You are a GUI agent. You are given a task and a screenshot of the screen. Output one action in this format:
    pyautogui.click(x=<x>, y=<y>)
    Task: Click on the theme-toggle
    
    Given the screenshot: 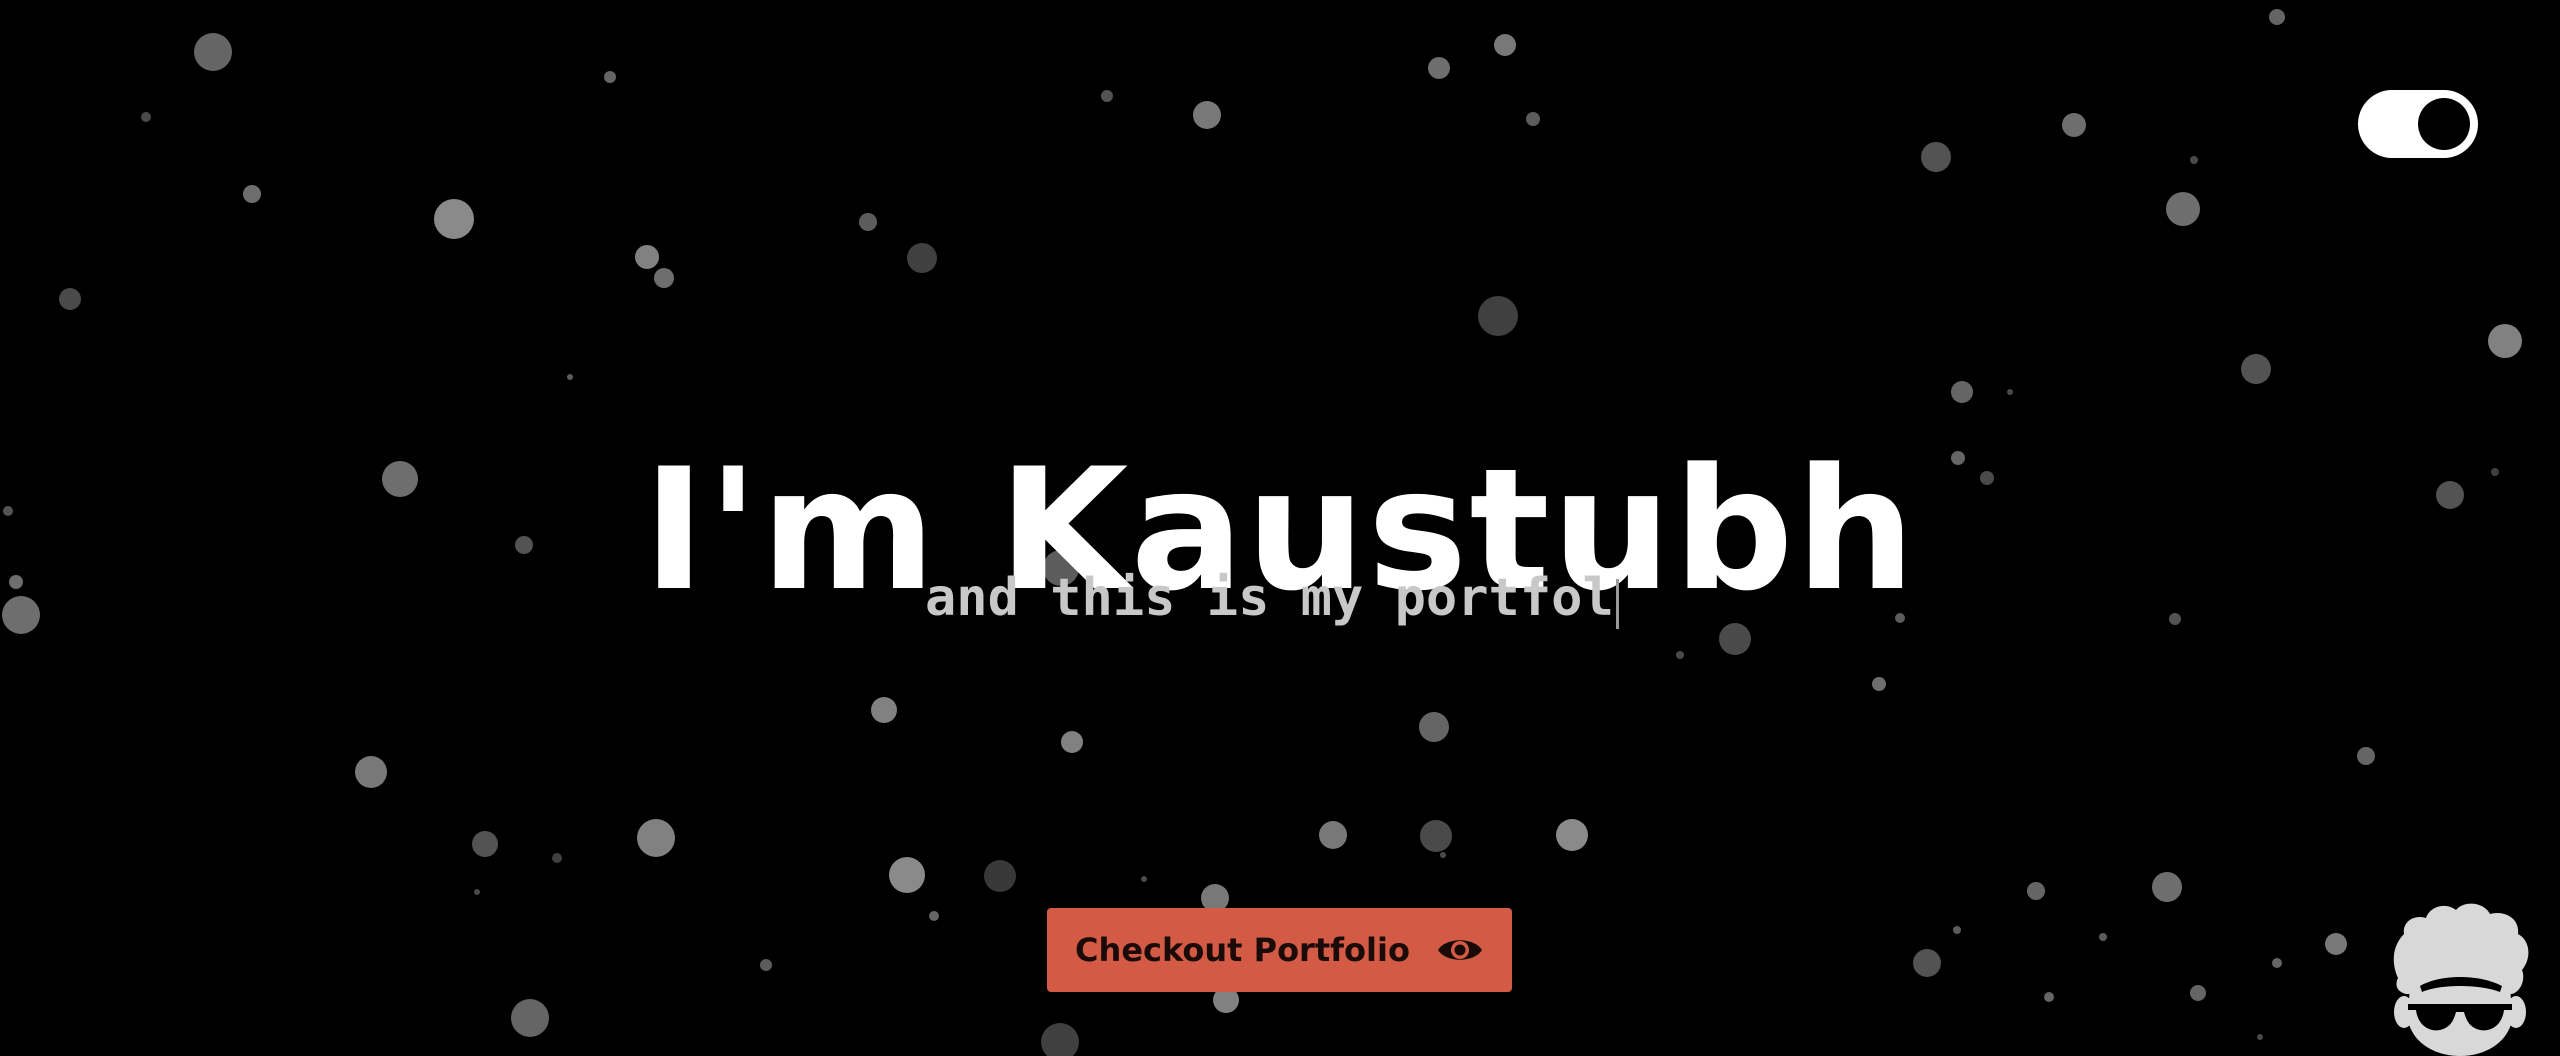 What is the action you would take?
    pyautogui.click(x=2418, y=124)
    